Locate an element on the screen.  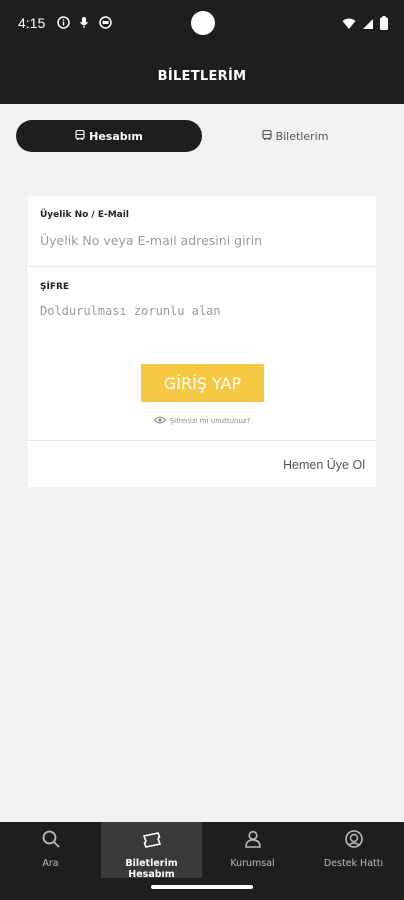
password-input: Doldurulması zorunlu alan is located at coordinates (130, 311).